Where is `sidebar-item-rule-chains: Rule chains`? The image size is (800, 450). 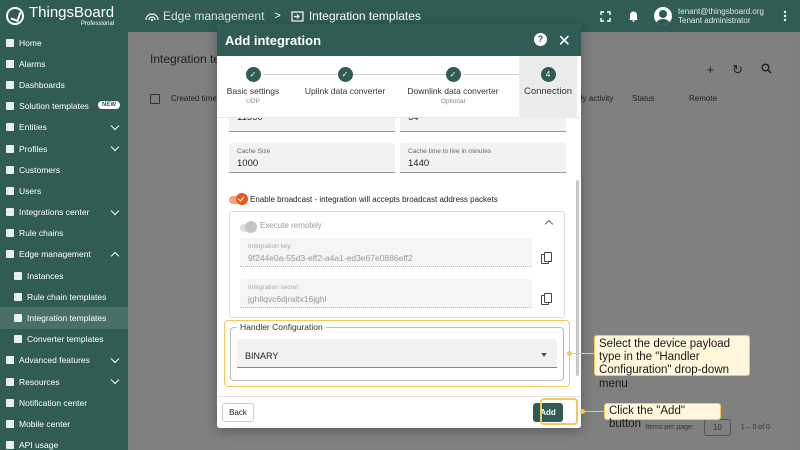 sidebar-item-rule-chains: Rule chains is located at coordinates (64, 233).